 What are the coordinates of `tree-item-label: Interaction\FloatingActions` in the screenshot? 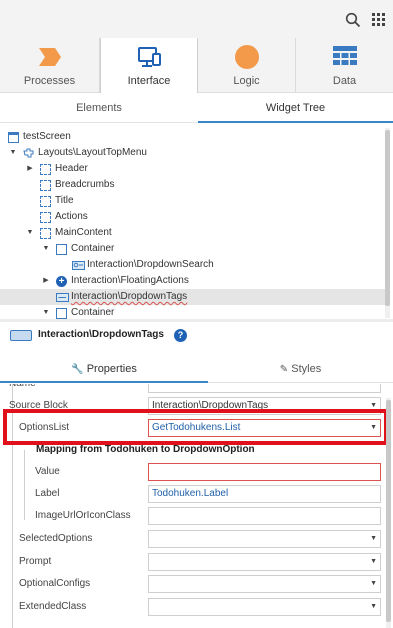 It's located at (130, 280).